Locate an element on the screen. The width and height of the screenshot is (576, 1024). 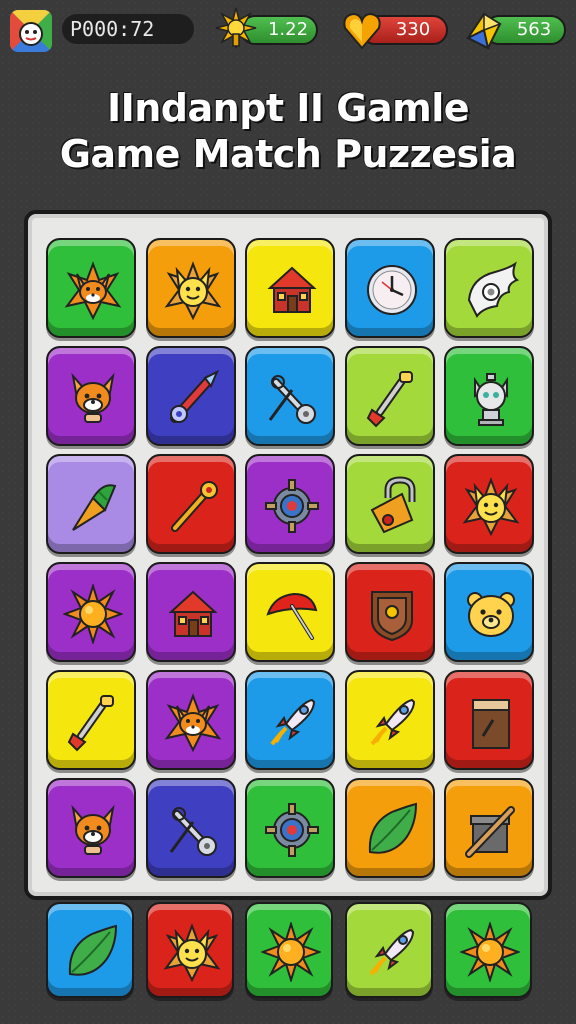
title-line-1: IIndanpt II Gamle is located at coordinates (288, 108).